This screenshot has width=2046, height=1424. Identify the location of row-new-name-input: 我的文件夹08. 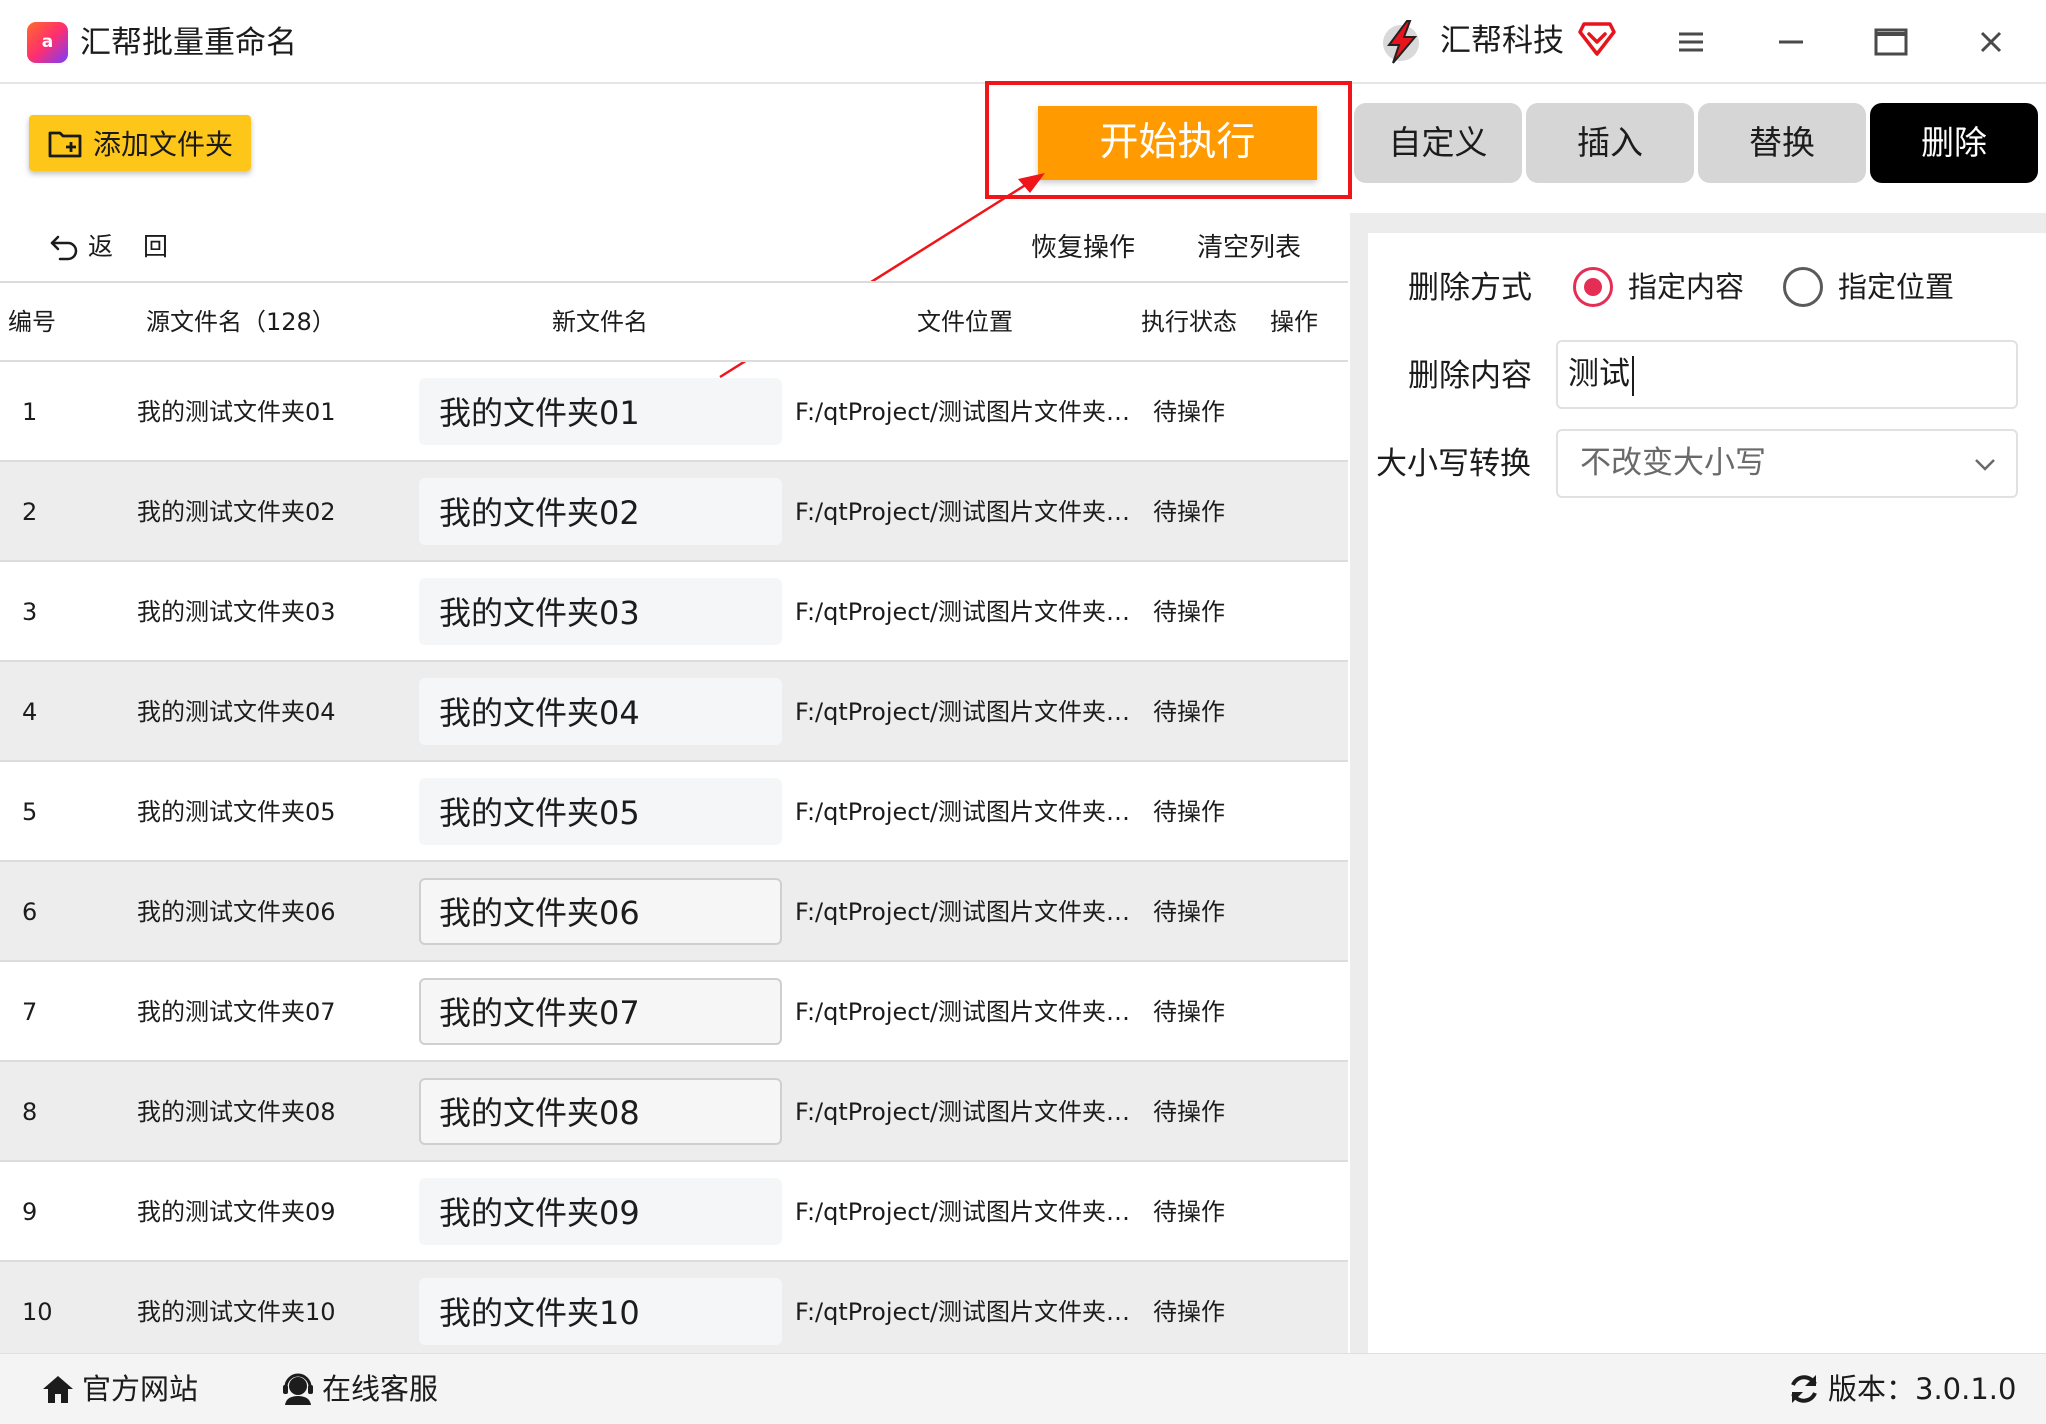
(600, 1111).